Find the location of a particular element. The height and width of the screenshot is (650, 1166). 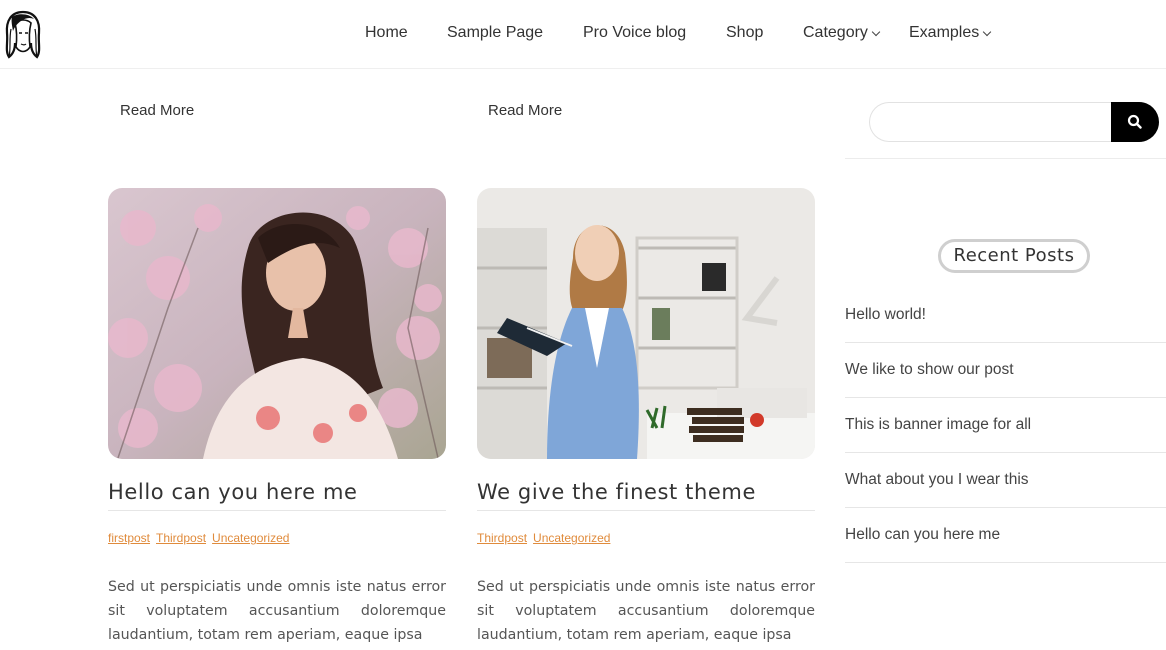

nav-examples: Examples is located at coordinates (950, 33).